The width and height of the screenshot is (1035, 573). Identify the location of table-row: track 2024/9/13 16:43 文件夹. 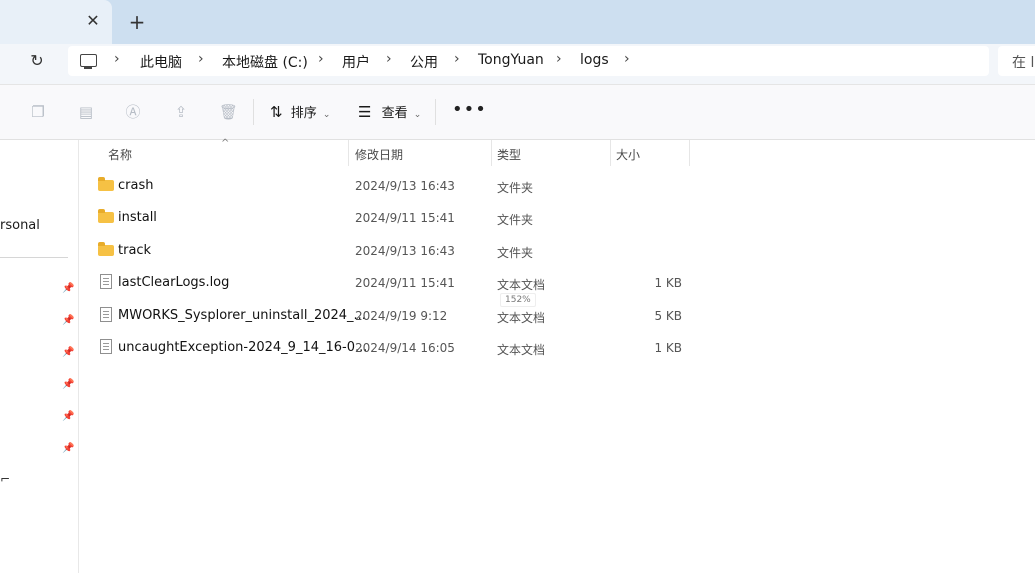
(384, 251).